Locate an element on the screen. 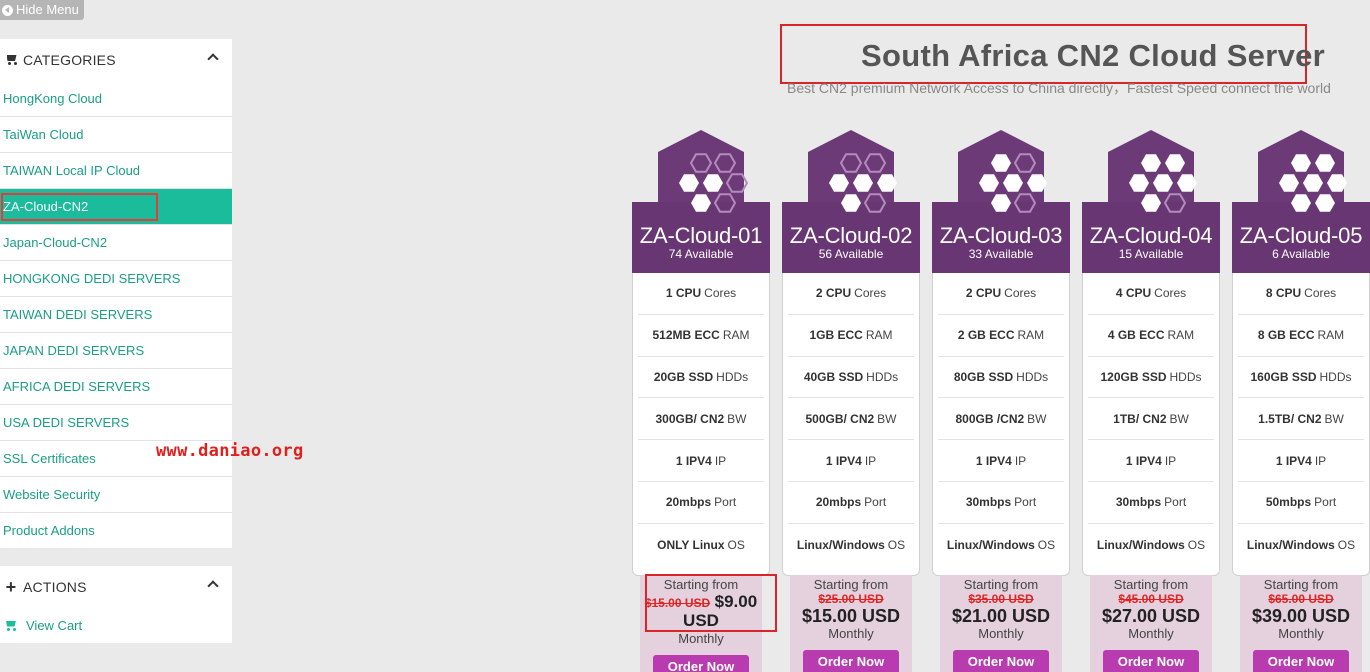 The image size is (1370, 672). plan-availability: 15 Available is located at coordinates (1151, 254).